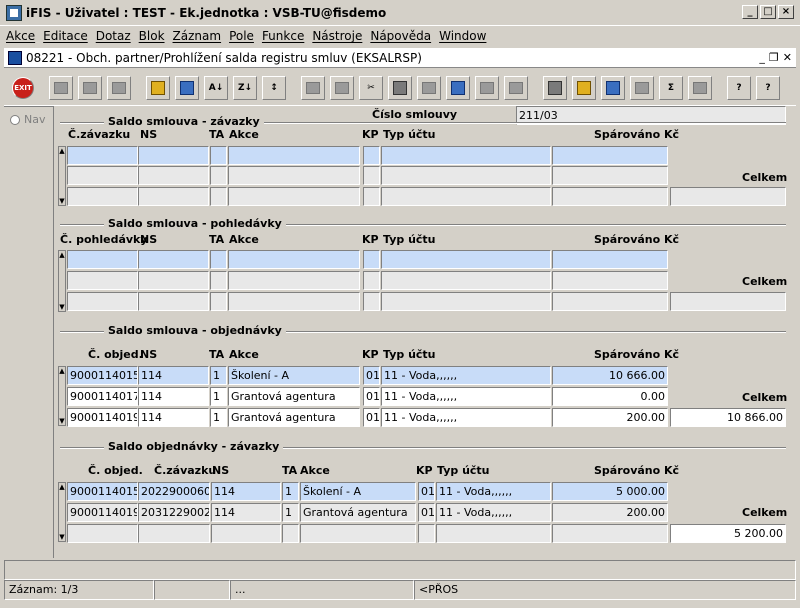 This screenshot has width=800, height=608. What do you see at coordinates (584, 87) in the screenshot?
I see `wheel-icon` at bounding box center [584, 87].